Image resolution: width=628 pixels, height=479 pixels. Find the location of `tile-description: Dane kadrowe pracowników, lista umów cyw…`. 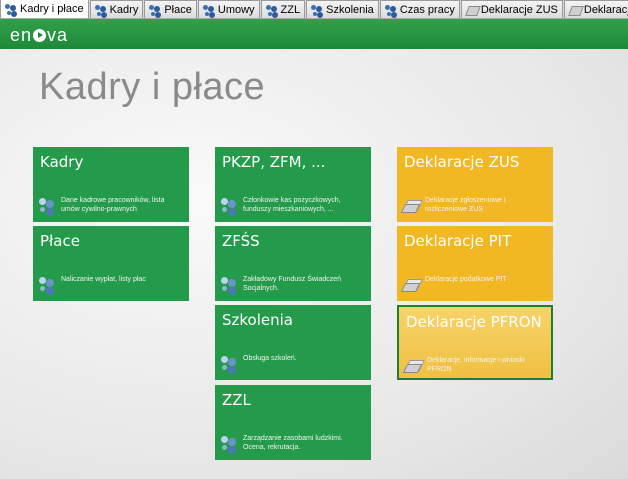

tile-description: Dane kadrowe pracowników, lista umów cyw… is located at coordinates (113, 205).